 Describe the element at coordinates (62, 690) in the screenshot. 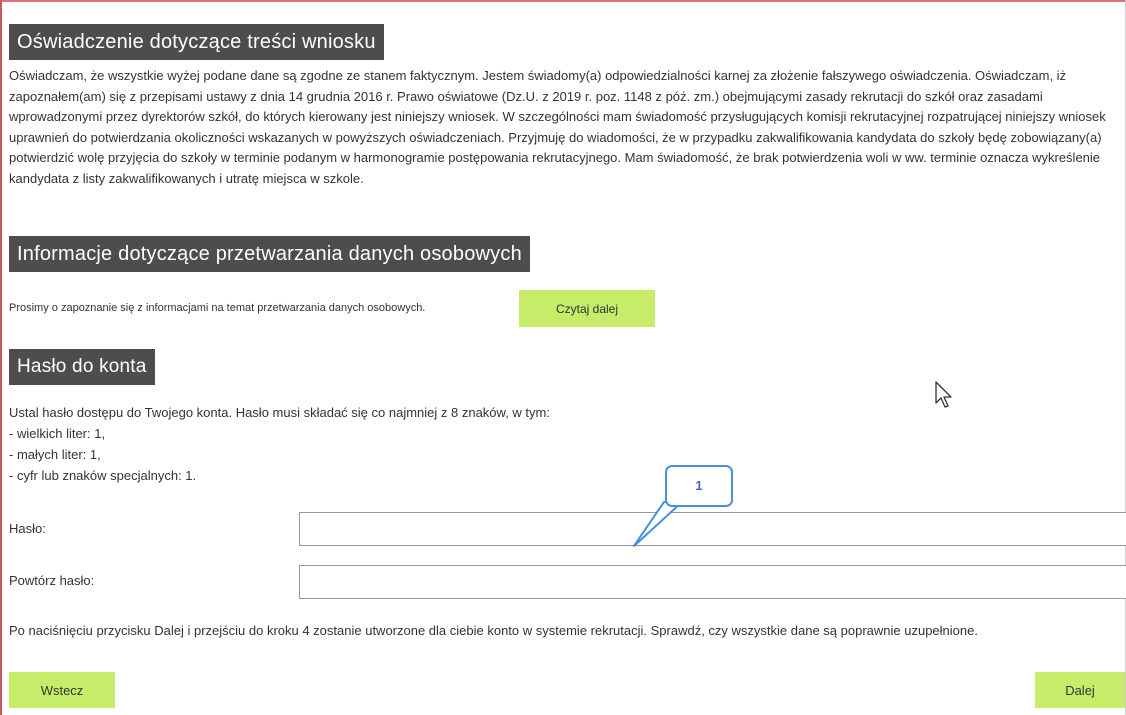

I see `back-button: Wstecz` at that location.